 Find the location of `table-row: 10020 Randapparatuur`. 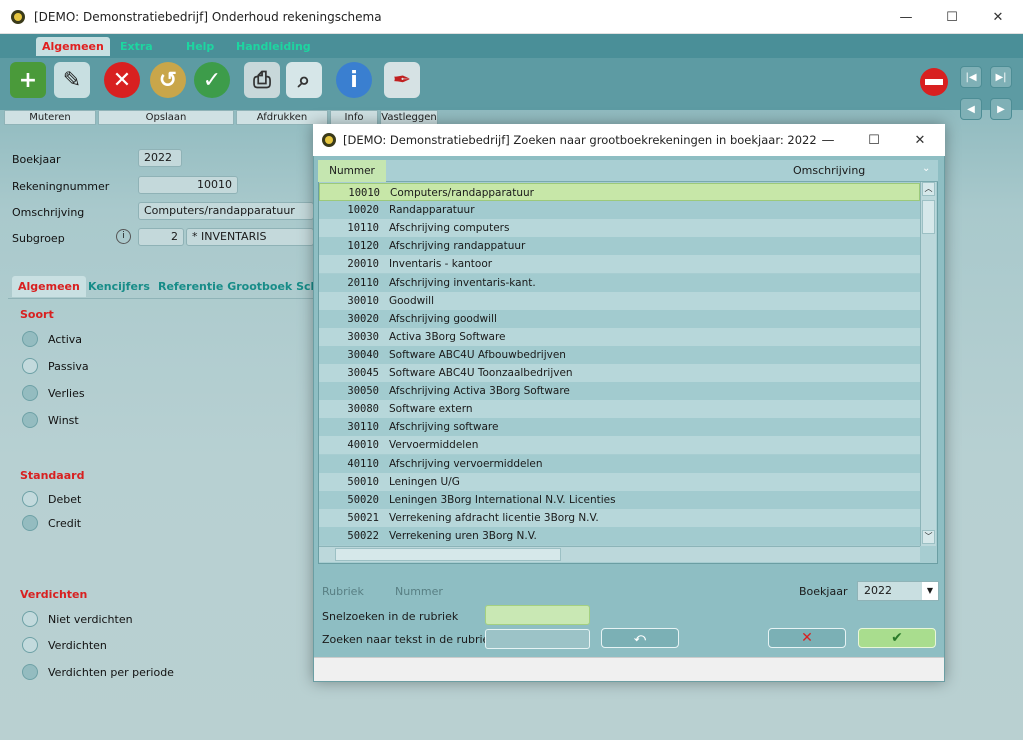

table-row: 10020 Randapparatuur is located at coordinates (619, 210).